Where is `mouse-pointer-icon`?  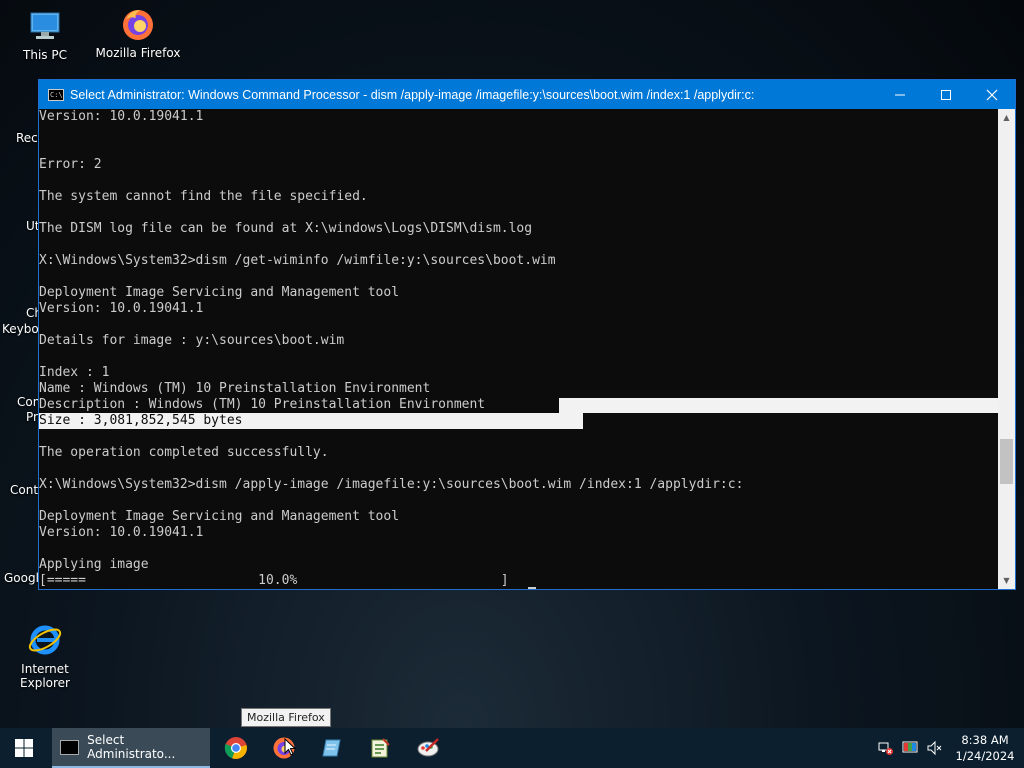 mouse-pointer-icon is located at coordinates (290, 747).